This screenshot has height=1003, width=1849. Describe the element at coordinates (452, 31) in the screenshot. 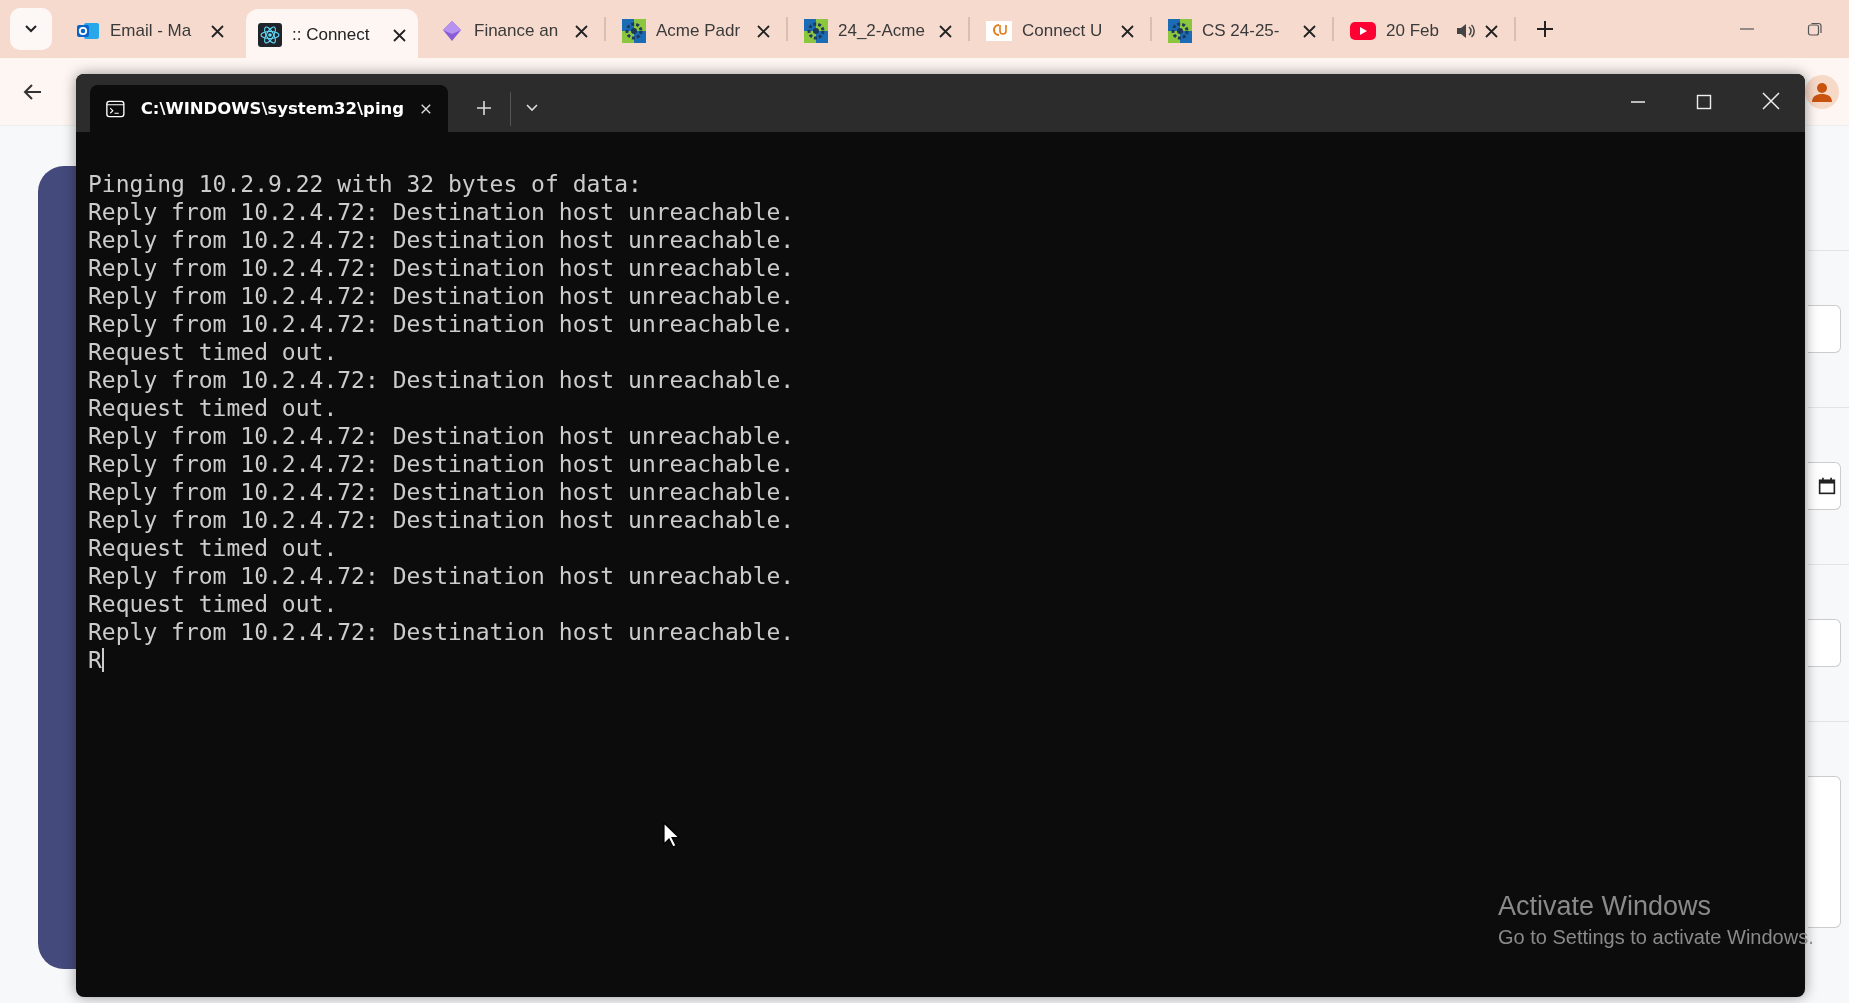

I see `diamond-icon` at that location.